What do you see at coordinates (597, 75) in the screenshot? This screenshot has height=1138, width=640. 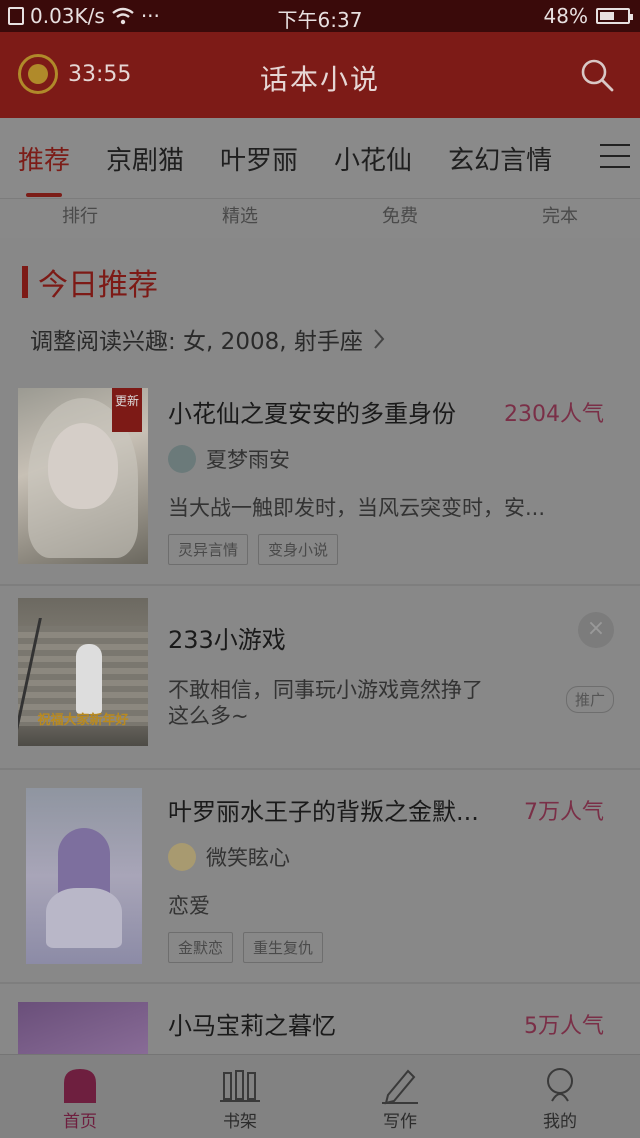 I see `search-icon` at bounding box center [597, 75].